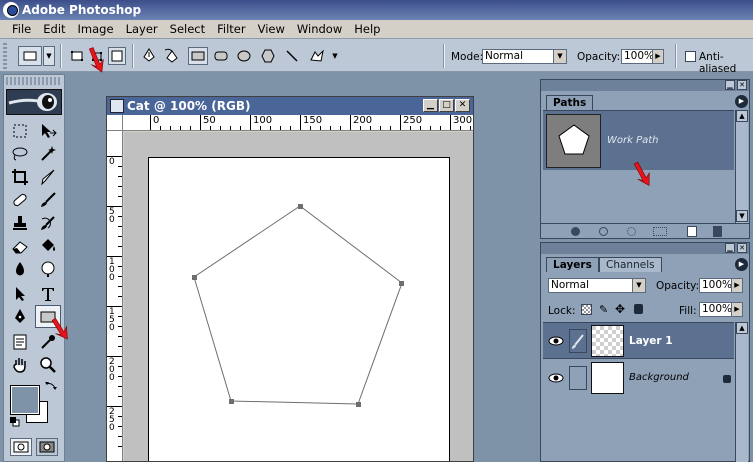  Describe the element at coordinates (20, 199) in the screenshot. I see `healing-brush-tool` at that location.